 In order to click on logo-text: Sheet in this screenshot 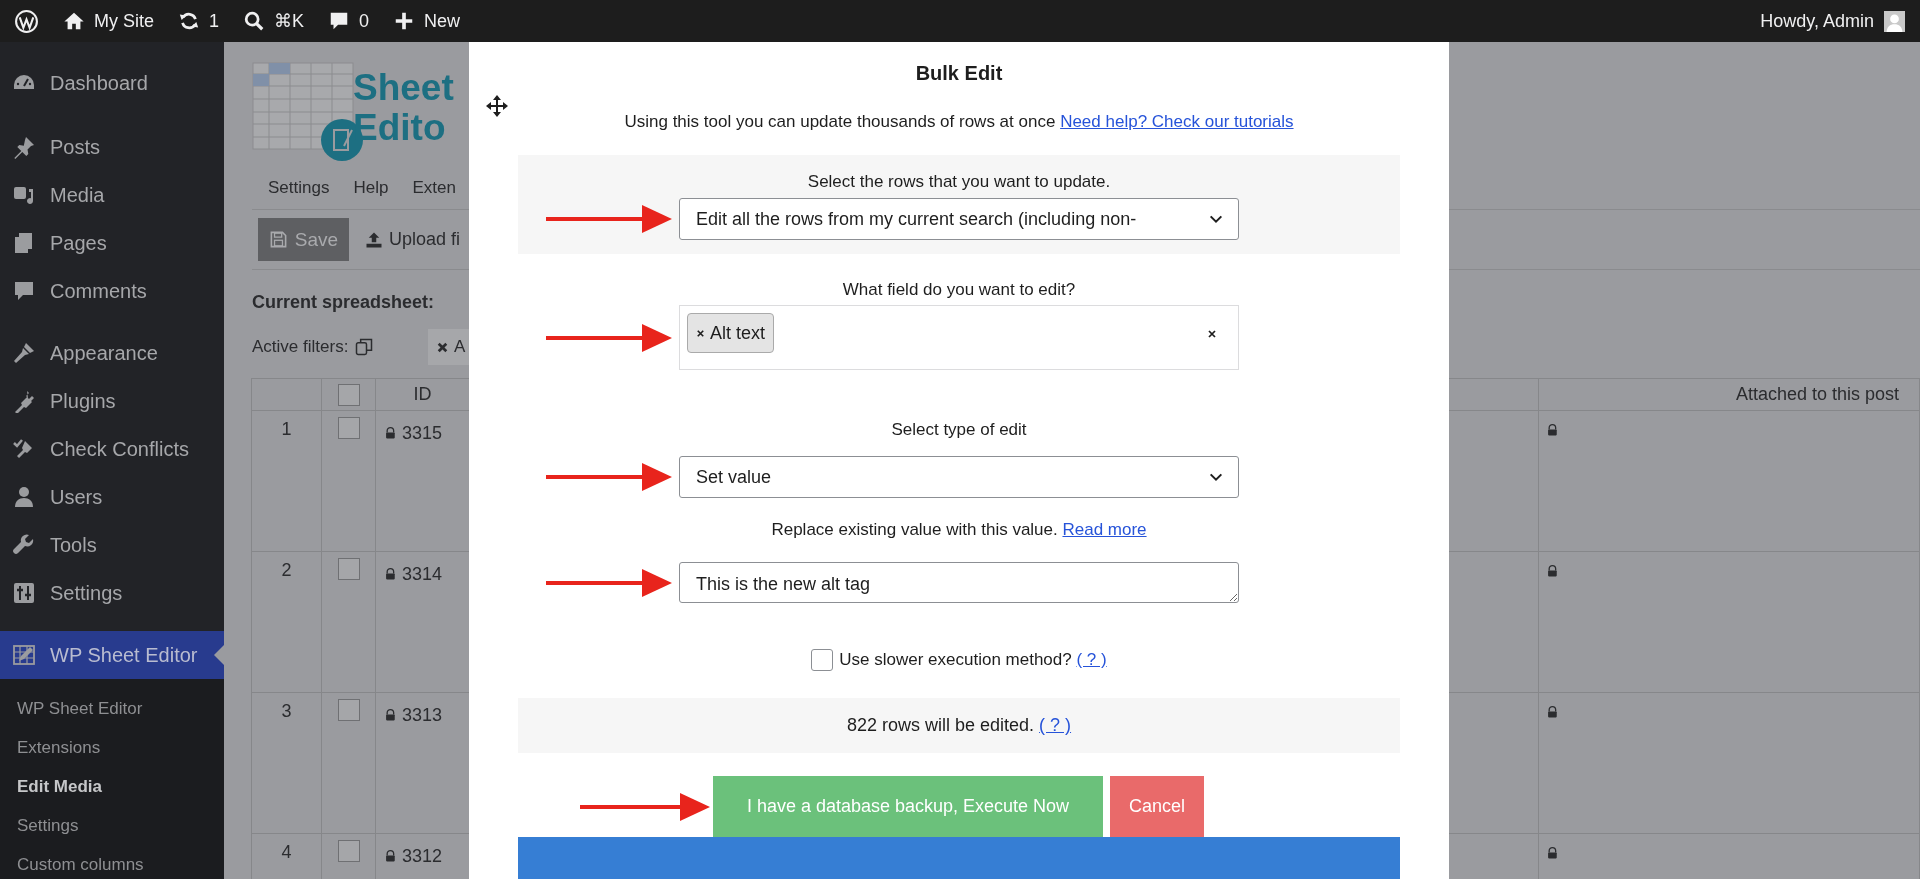, I will do `click(403, 88)`.